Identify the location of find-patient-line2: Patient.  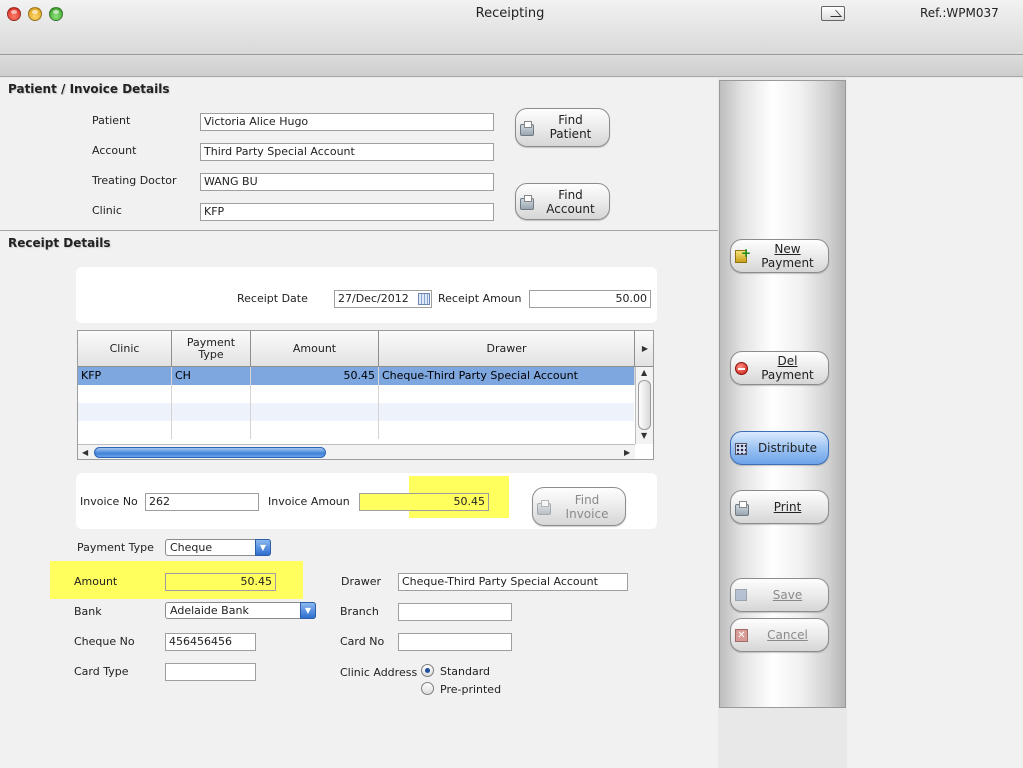
(570, 134).